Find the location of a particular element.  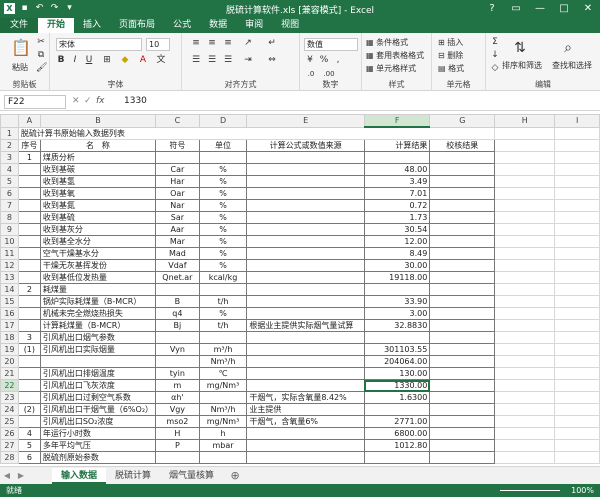

add-sheet-icon: ⊕ is located at coordinates (235, 475).